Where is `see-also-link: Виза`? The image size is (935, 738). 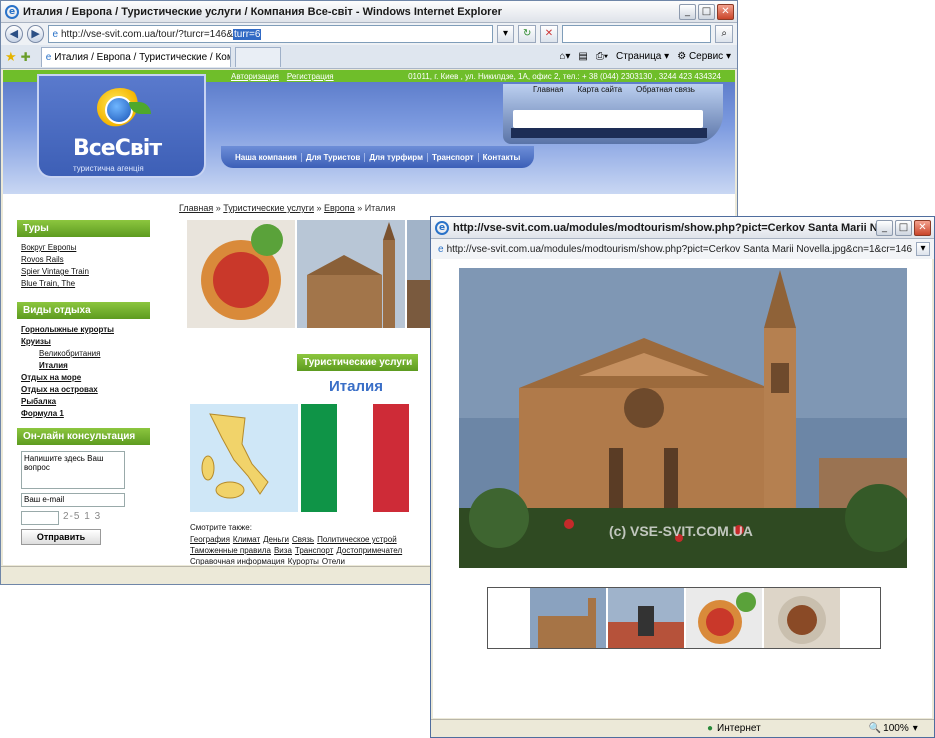 see-also-link: Виза is located at coordinates (283, 550).